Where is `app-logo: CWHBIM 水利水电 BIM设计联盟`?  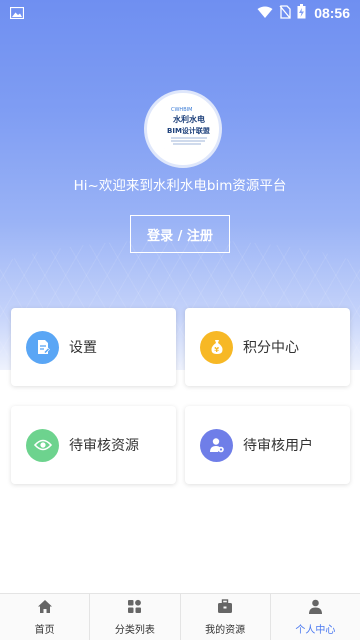 app-logo: CWHBIM 水利水电 BIM设计联盟 is located at coordinates (183, 129).